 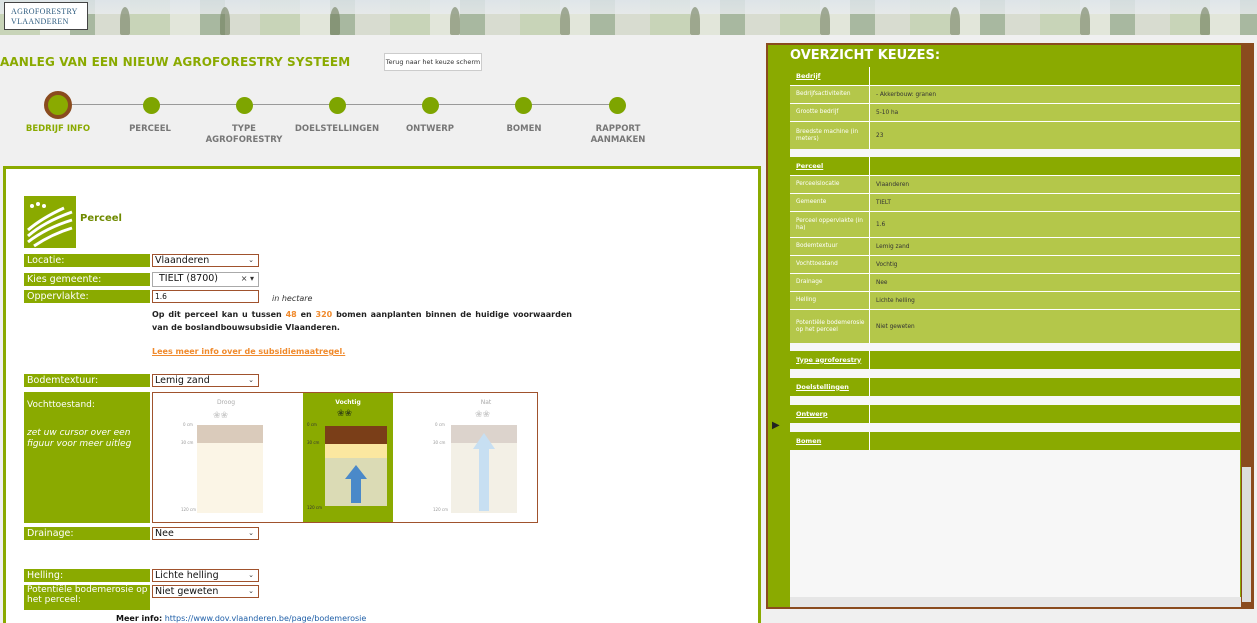 What do you see at coordinates (291, 314) in the screenshot?
I see `min-trees-value: 48` at bounding box center [291, 314].